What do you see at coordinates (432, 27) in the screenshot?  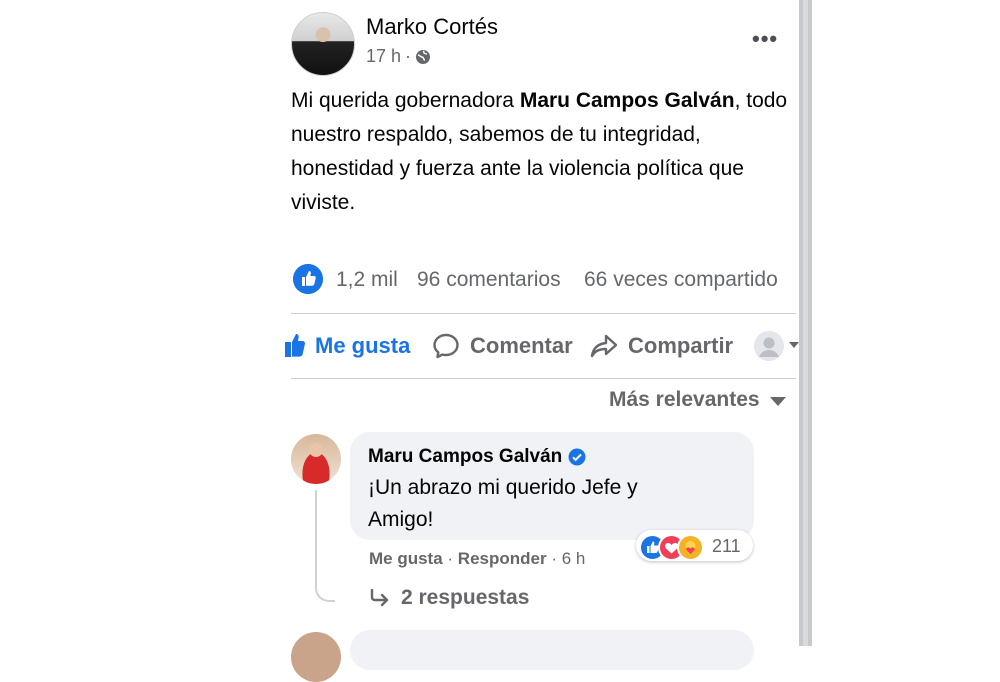 I see `post-author-name: Marko Cortés` at bounding box center [432, 27].